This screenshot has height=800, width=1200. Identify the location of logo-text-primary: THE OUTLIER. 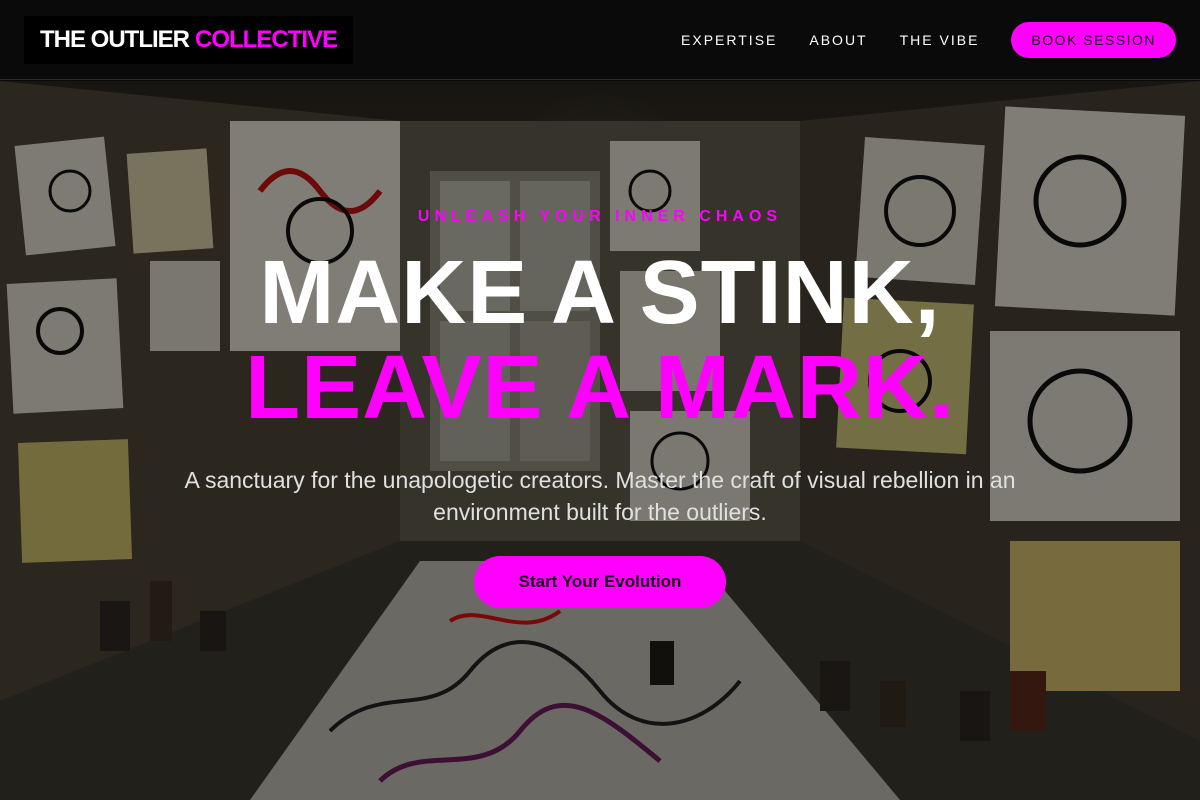
(115, 39).